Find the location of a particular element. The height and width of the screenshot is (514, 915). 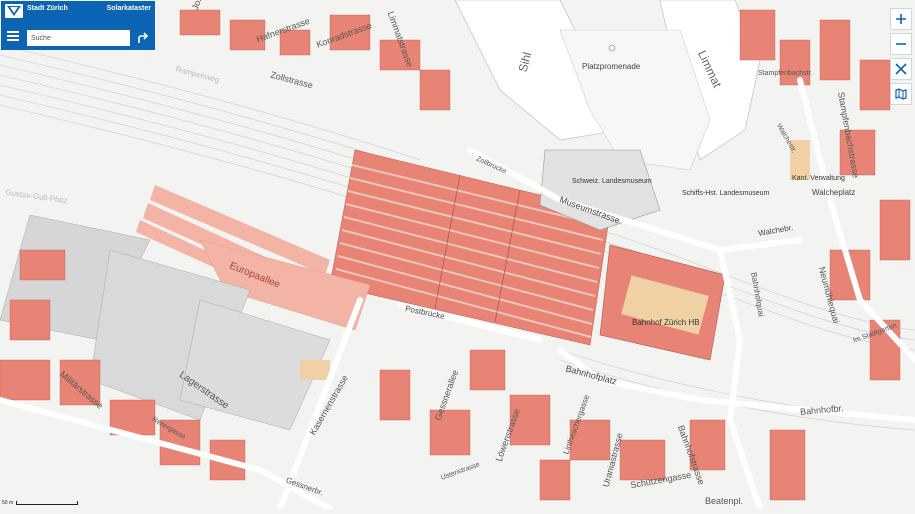

layers-button is located at coordinates (901, 94).